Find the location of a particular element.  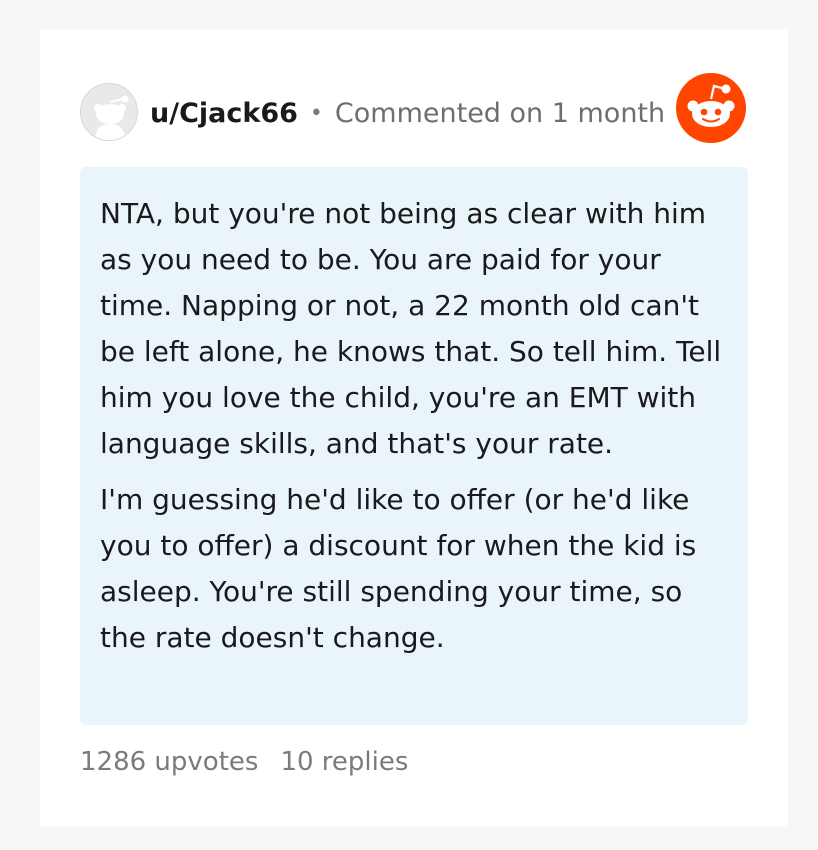

username-link: u/Cjack66 is located at coordinates (224, 113).